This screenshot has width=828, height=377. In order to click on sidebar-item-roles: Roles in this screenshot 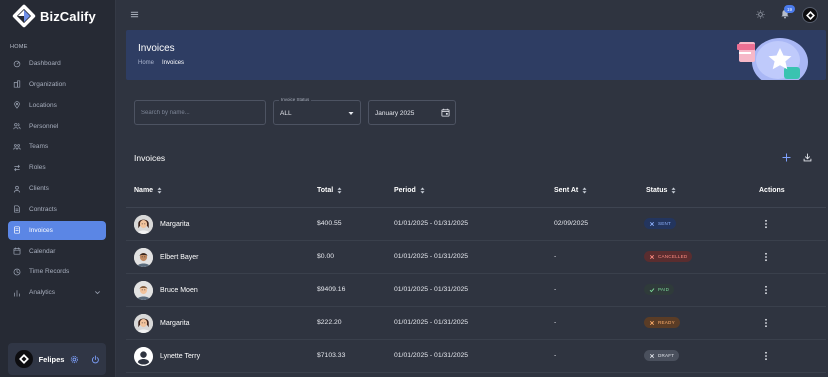, I will do `click(57, 167)`.